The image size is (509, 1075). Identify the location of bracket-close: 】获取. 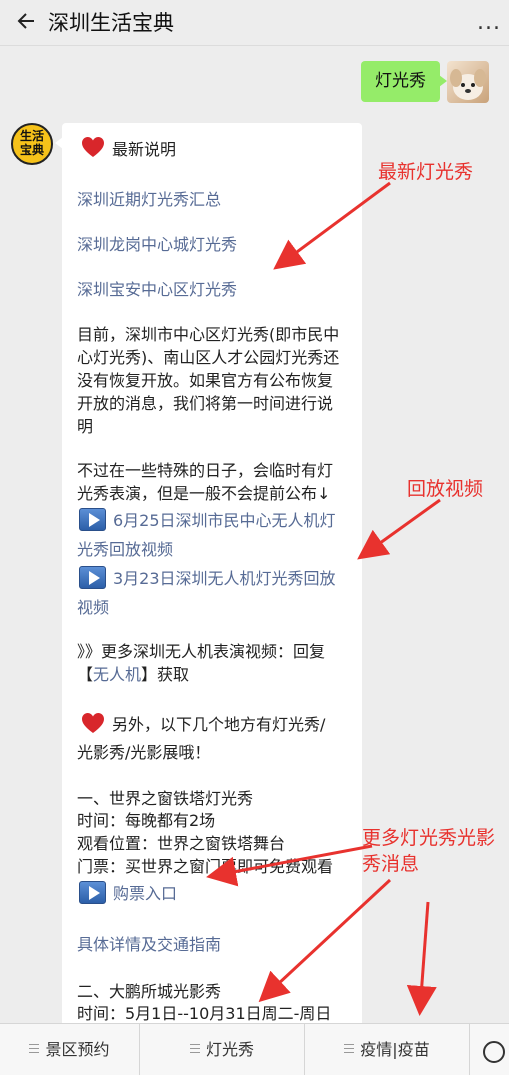
(165, 674).